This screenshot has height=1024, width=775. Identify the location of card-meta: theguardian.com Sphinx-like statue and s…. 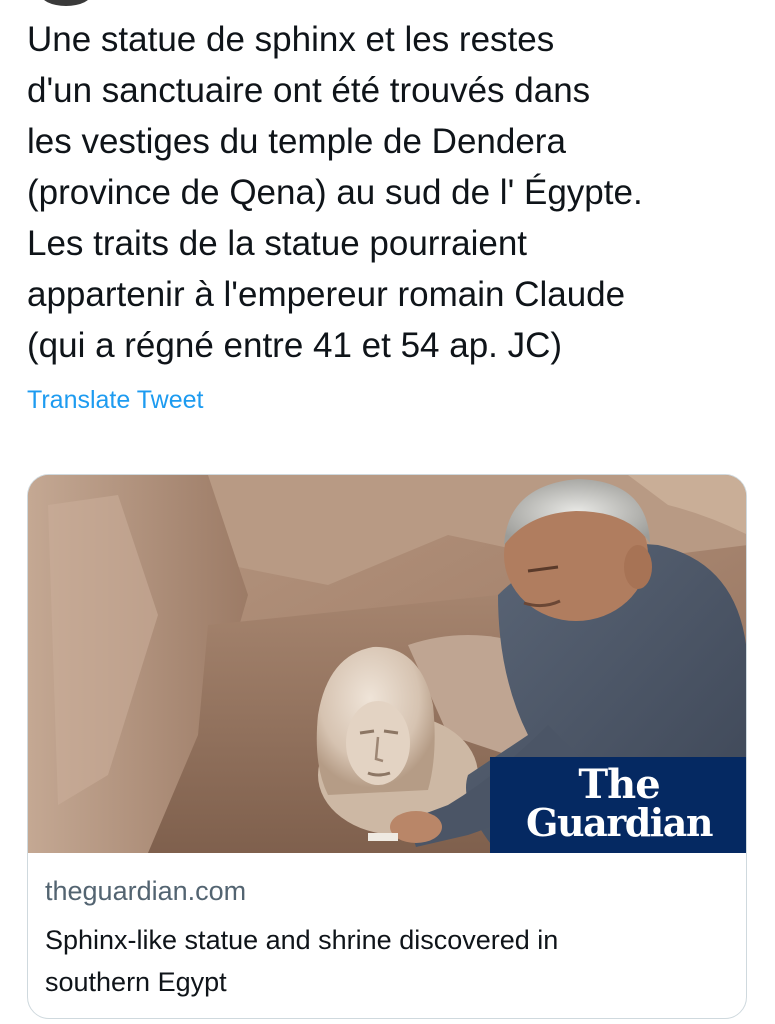
(390, 938).